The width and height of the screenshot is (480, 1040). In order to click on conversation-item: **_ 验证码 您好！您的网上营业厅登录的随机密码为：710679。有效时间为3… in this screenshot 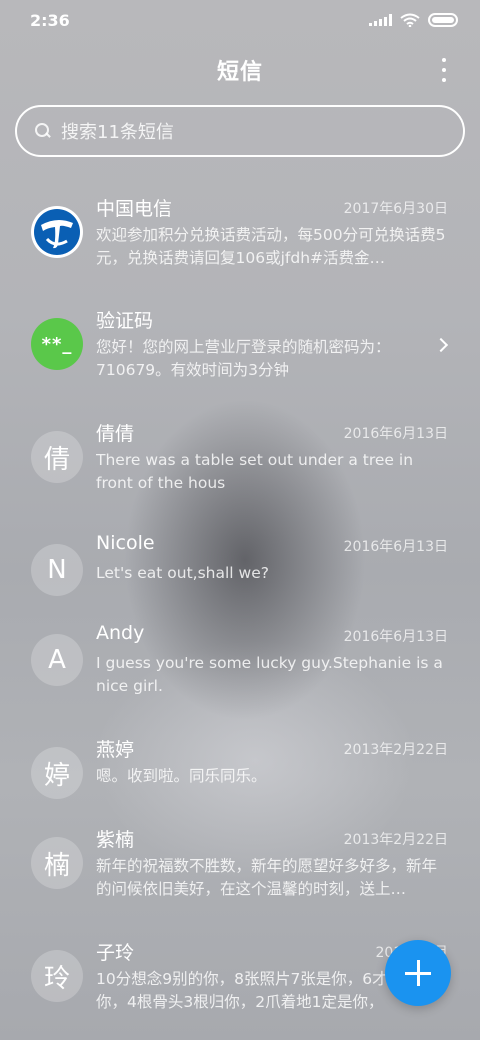, I will do `click(240, 347)`.